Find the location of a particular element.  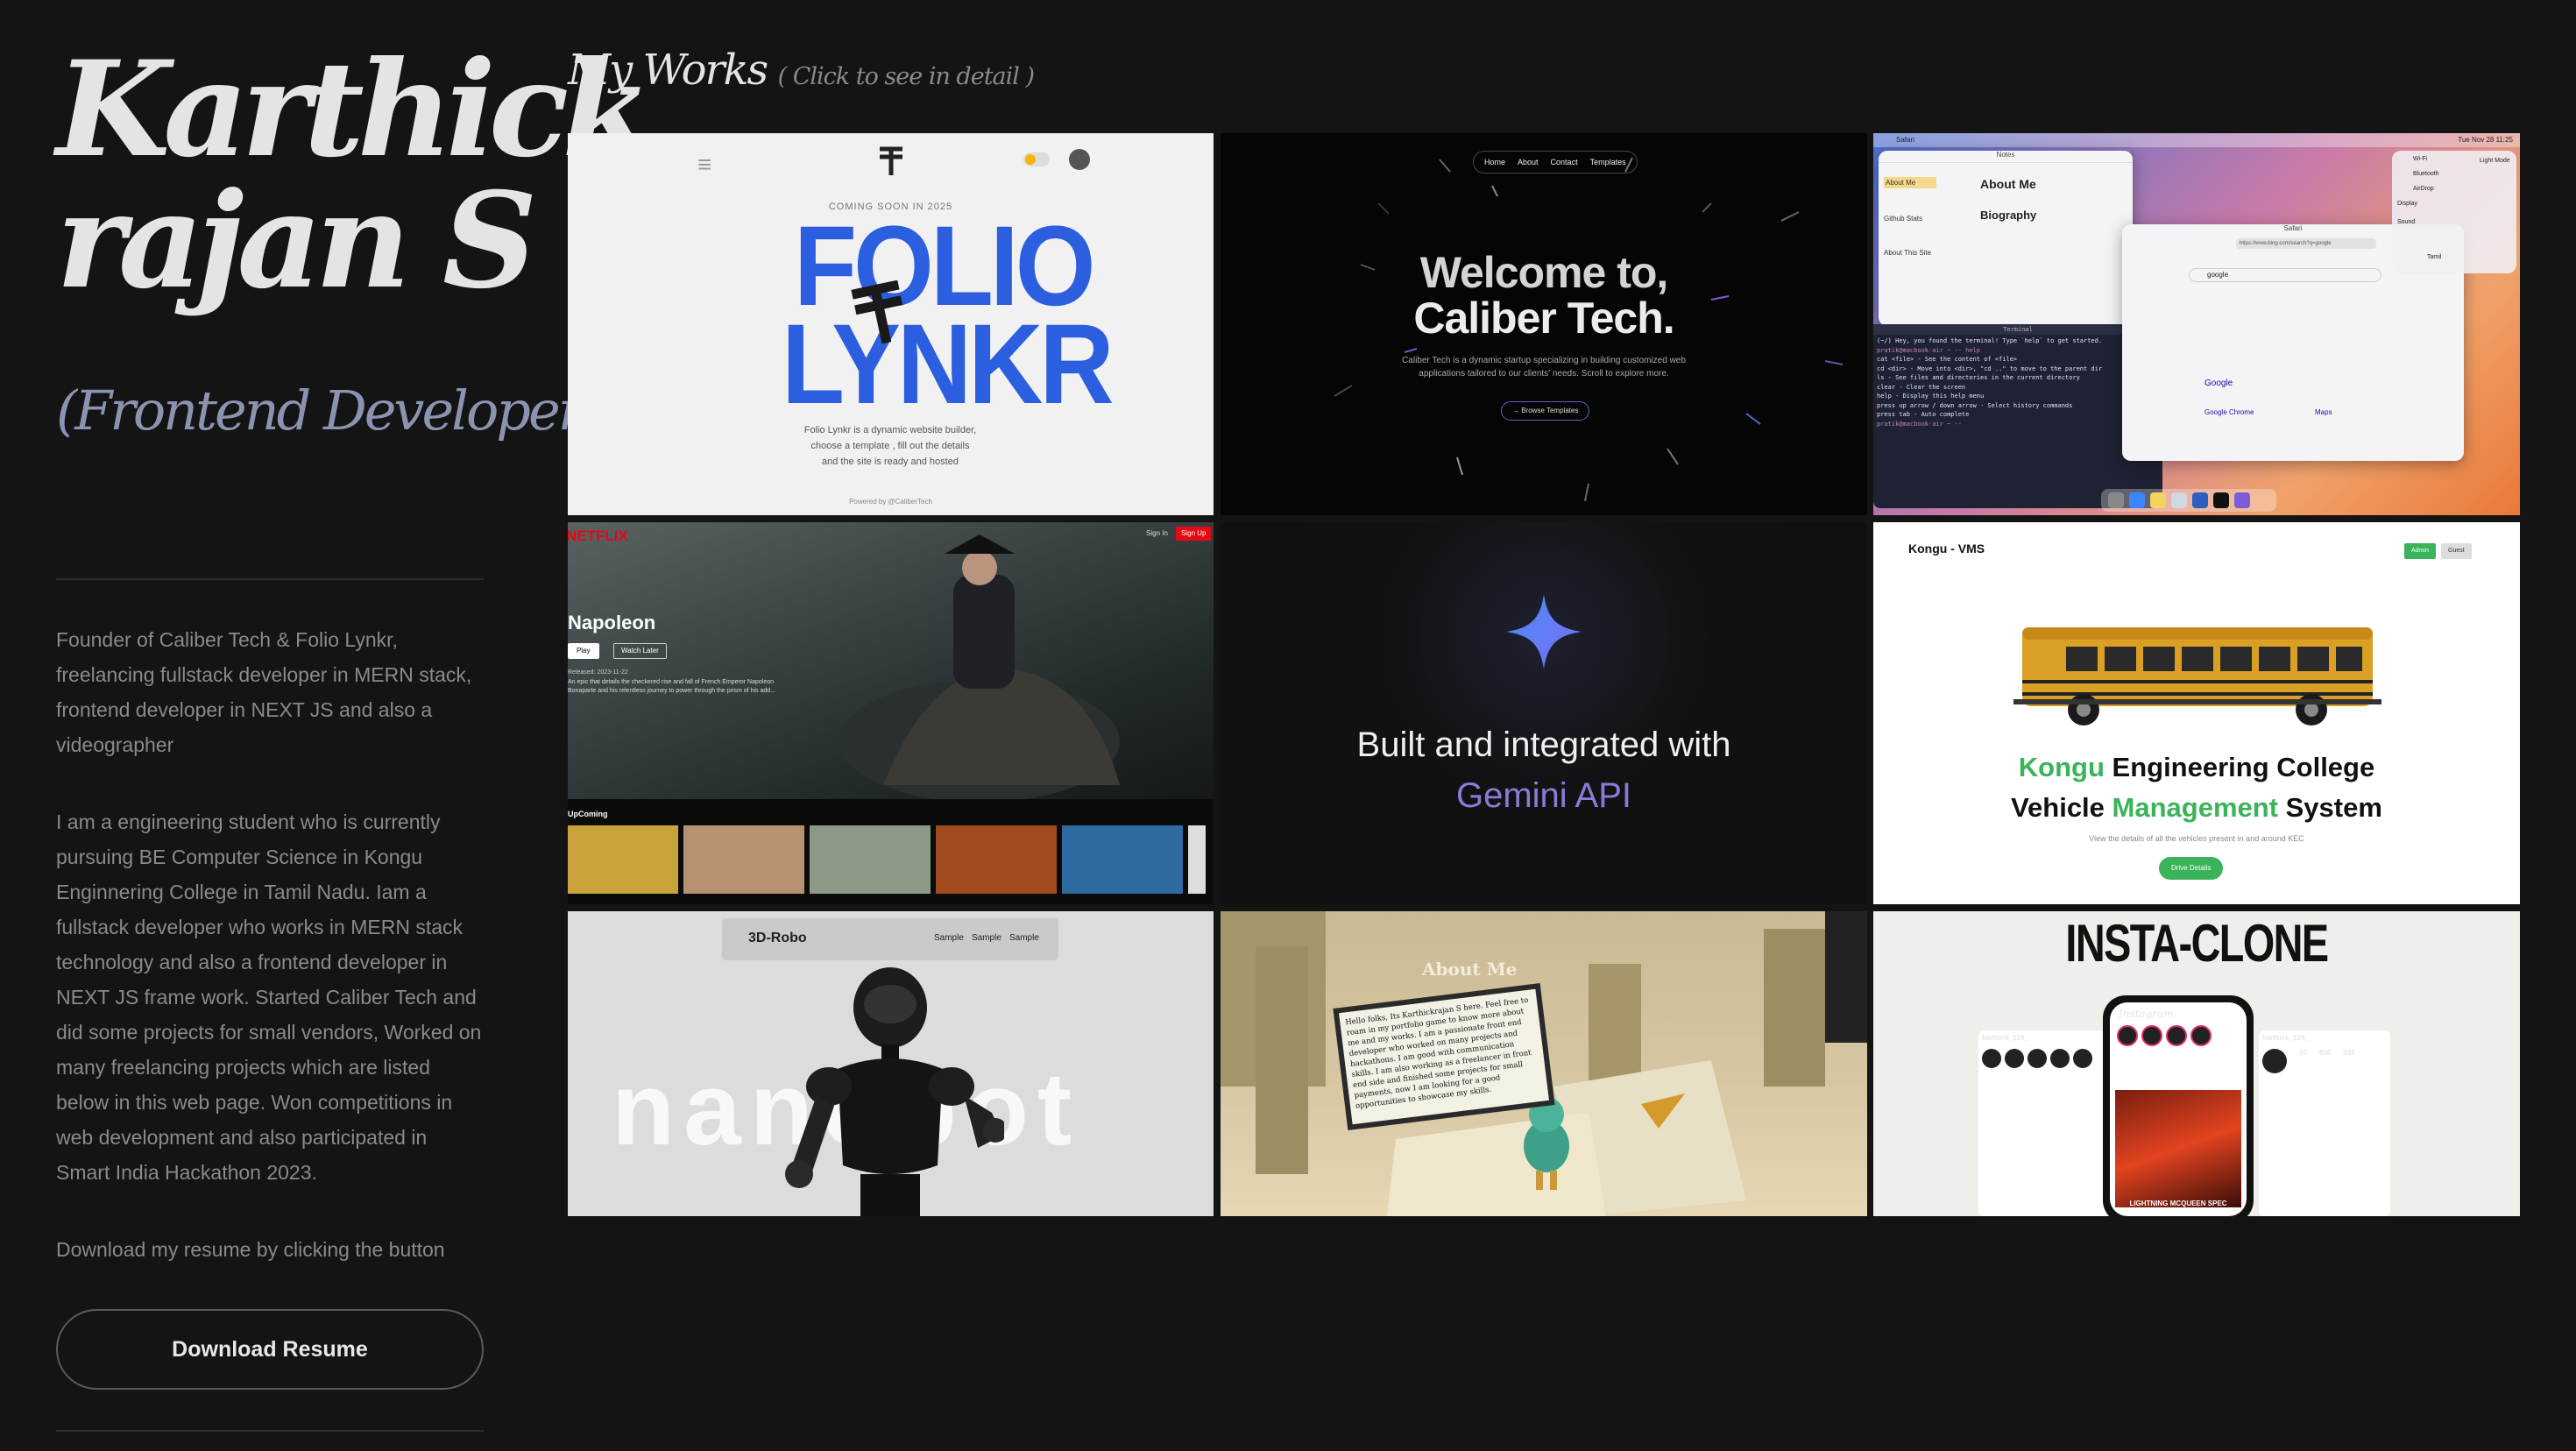

stat-posts: 10 is located at coordinates (2303, 1053).